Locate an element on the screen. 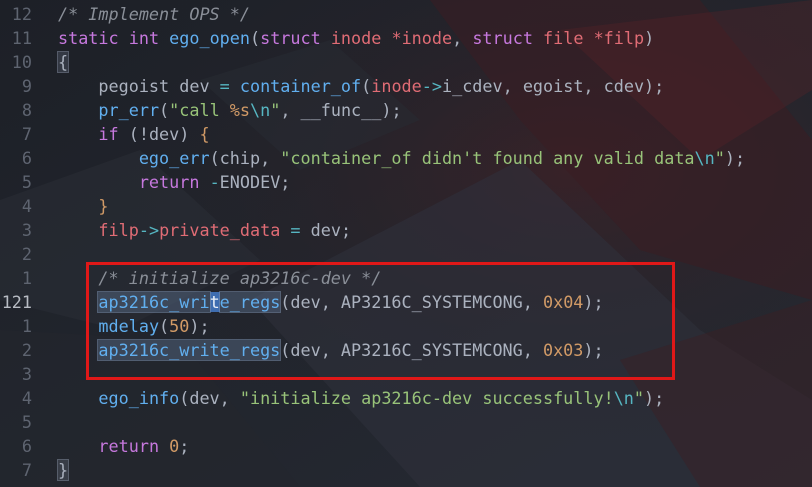  code-token: dev; is located at coordinates (326, 230).